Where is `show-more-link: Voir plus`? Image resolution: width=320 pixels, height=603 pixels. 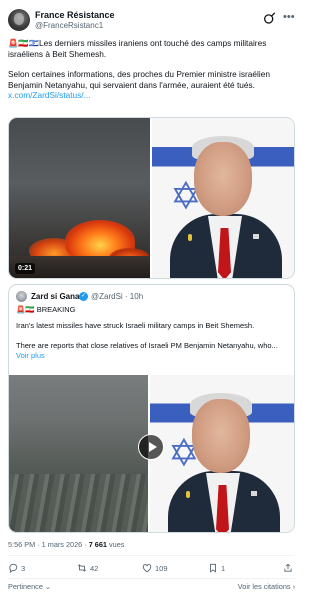 show-more-link: Voir plus is located at coordinates (30, 355).